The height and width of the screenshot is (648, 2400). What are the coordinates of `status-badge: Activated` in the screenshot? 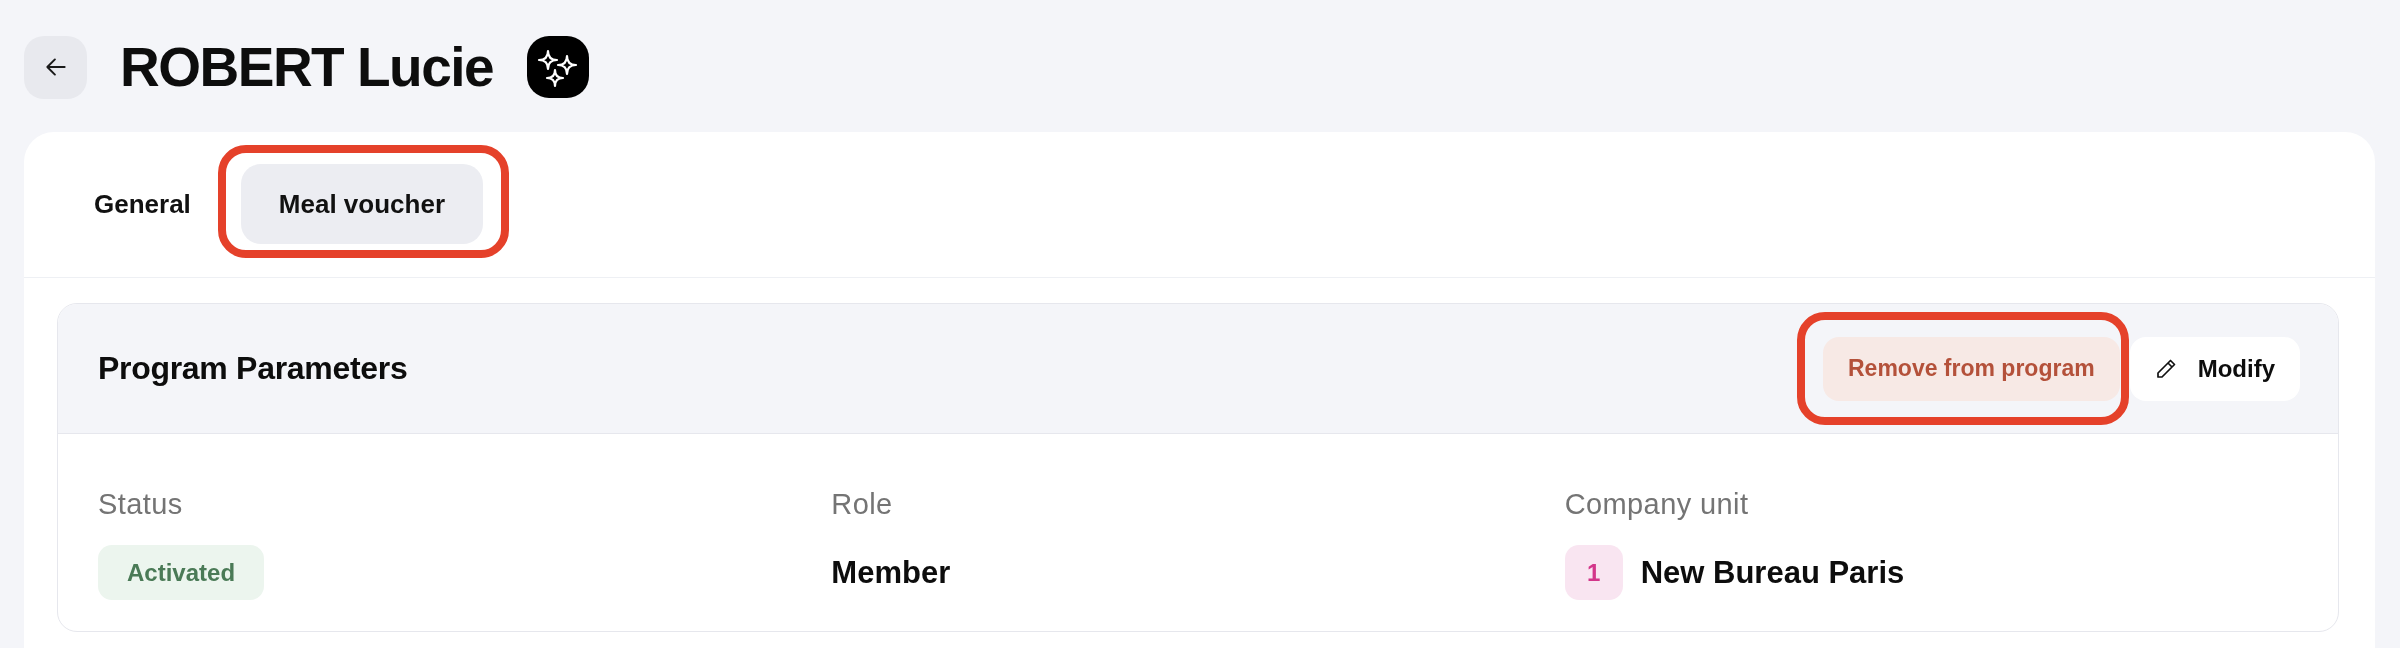 It's located at (181, 572).